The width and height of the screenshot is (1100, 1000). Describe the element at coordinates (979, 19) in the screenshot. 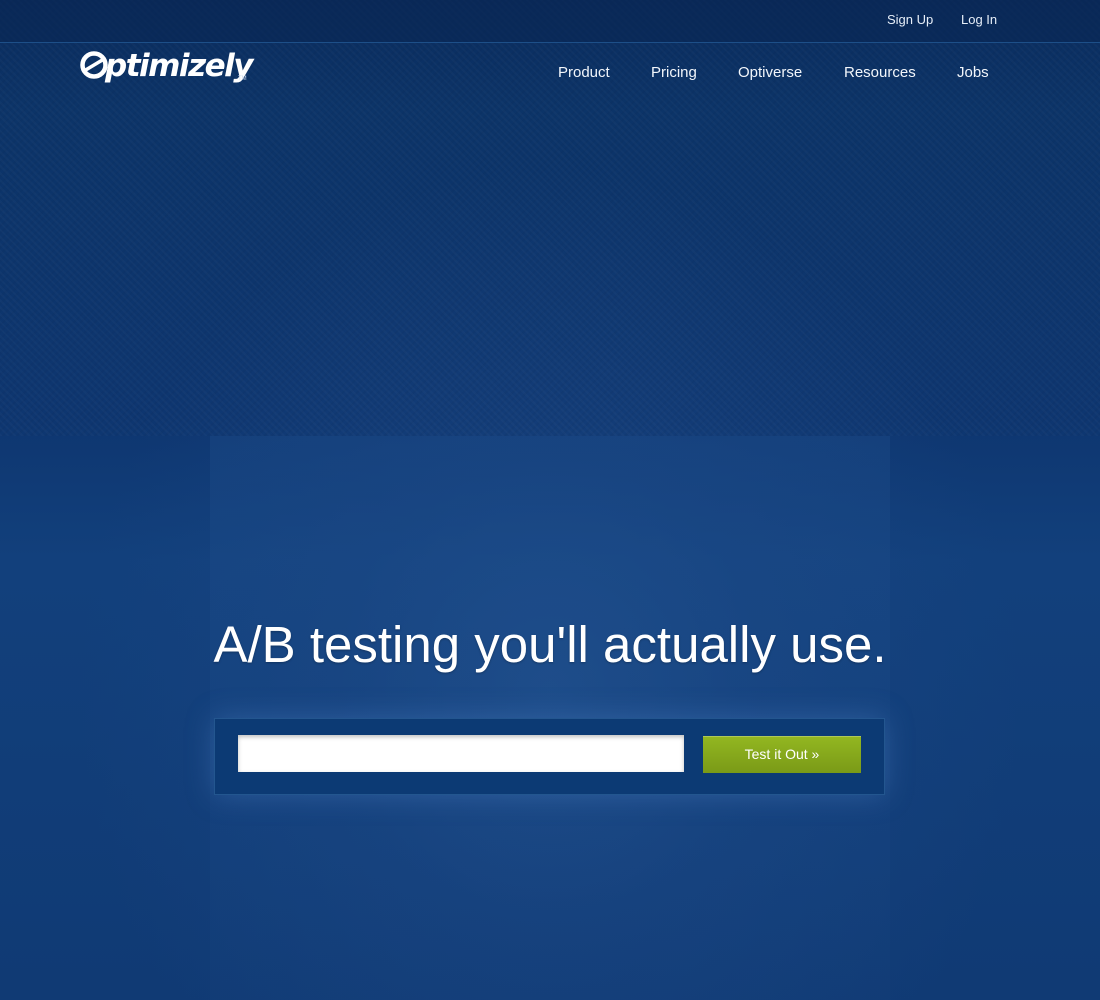

I see `log-in-link: Log In` at that location.